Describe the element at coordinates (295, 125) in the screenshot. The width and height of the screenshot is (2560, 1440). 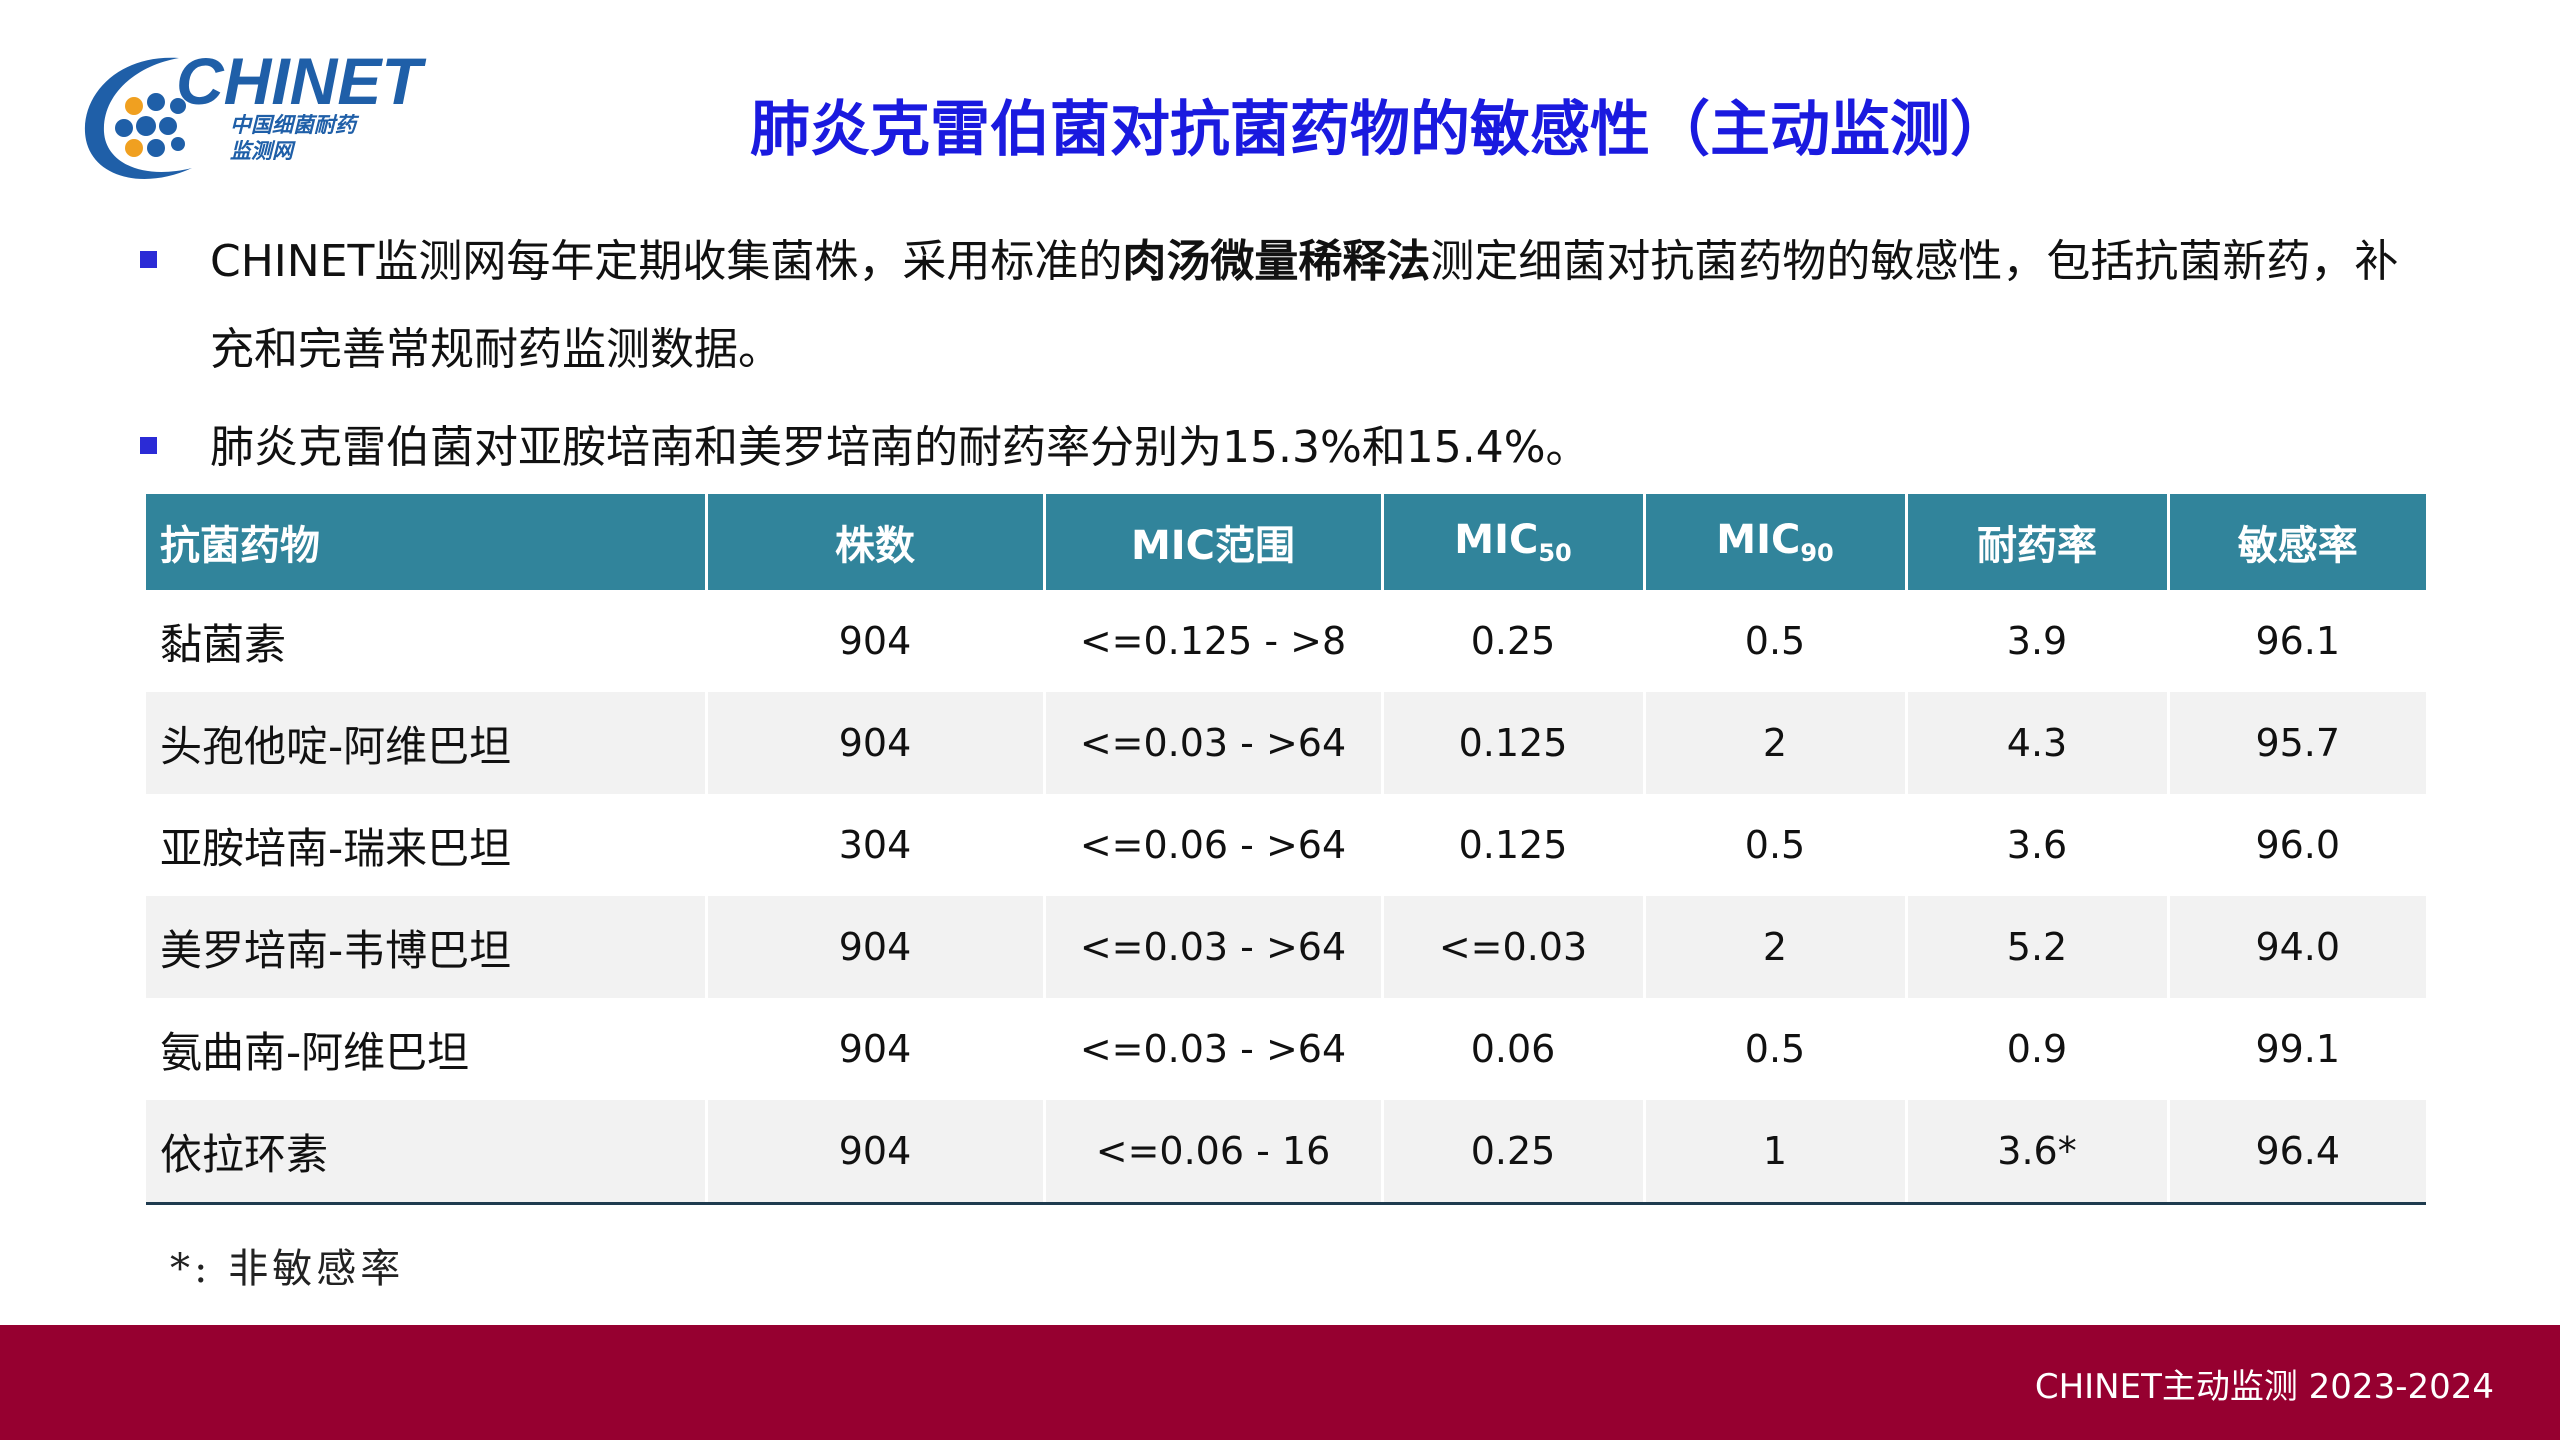
I see `logo-subtitle-line1: 中国细菌耐药` at that location.